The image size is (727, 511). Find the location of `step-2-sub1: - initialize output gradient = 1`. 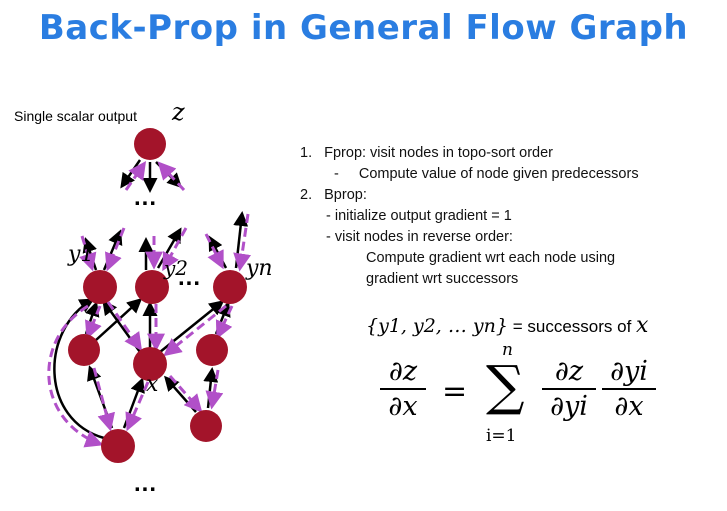

step-2-sub1: - initialize output gradient = 1 is located at coordinates (419, 216).